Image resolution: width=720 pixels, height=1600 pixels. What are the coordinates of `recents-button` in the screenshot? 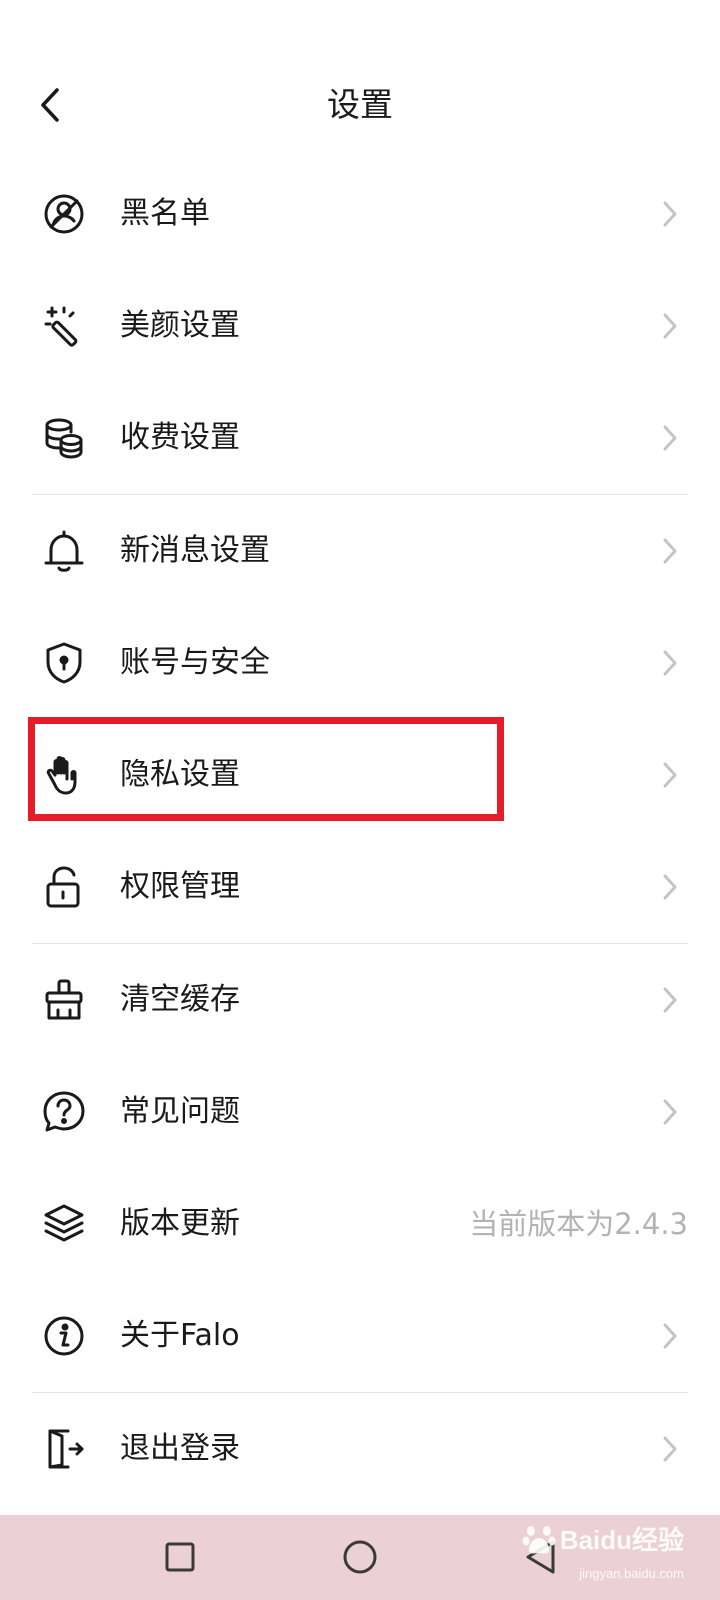 It's located at (180, 1557).